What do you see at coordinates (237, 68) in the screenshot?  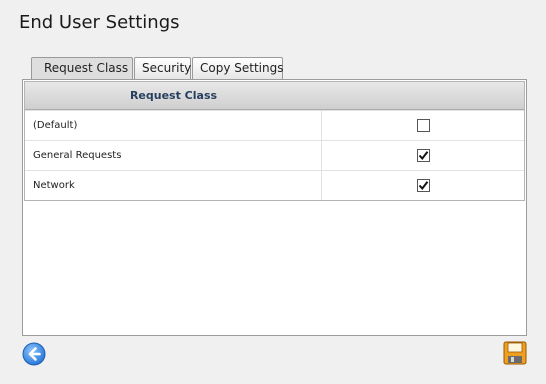 I see `tab-copy-settings: Copy Settings` at bounding box center [237, 68].